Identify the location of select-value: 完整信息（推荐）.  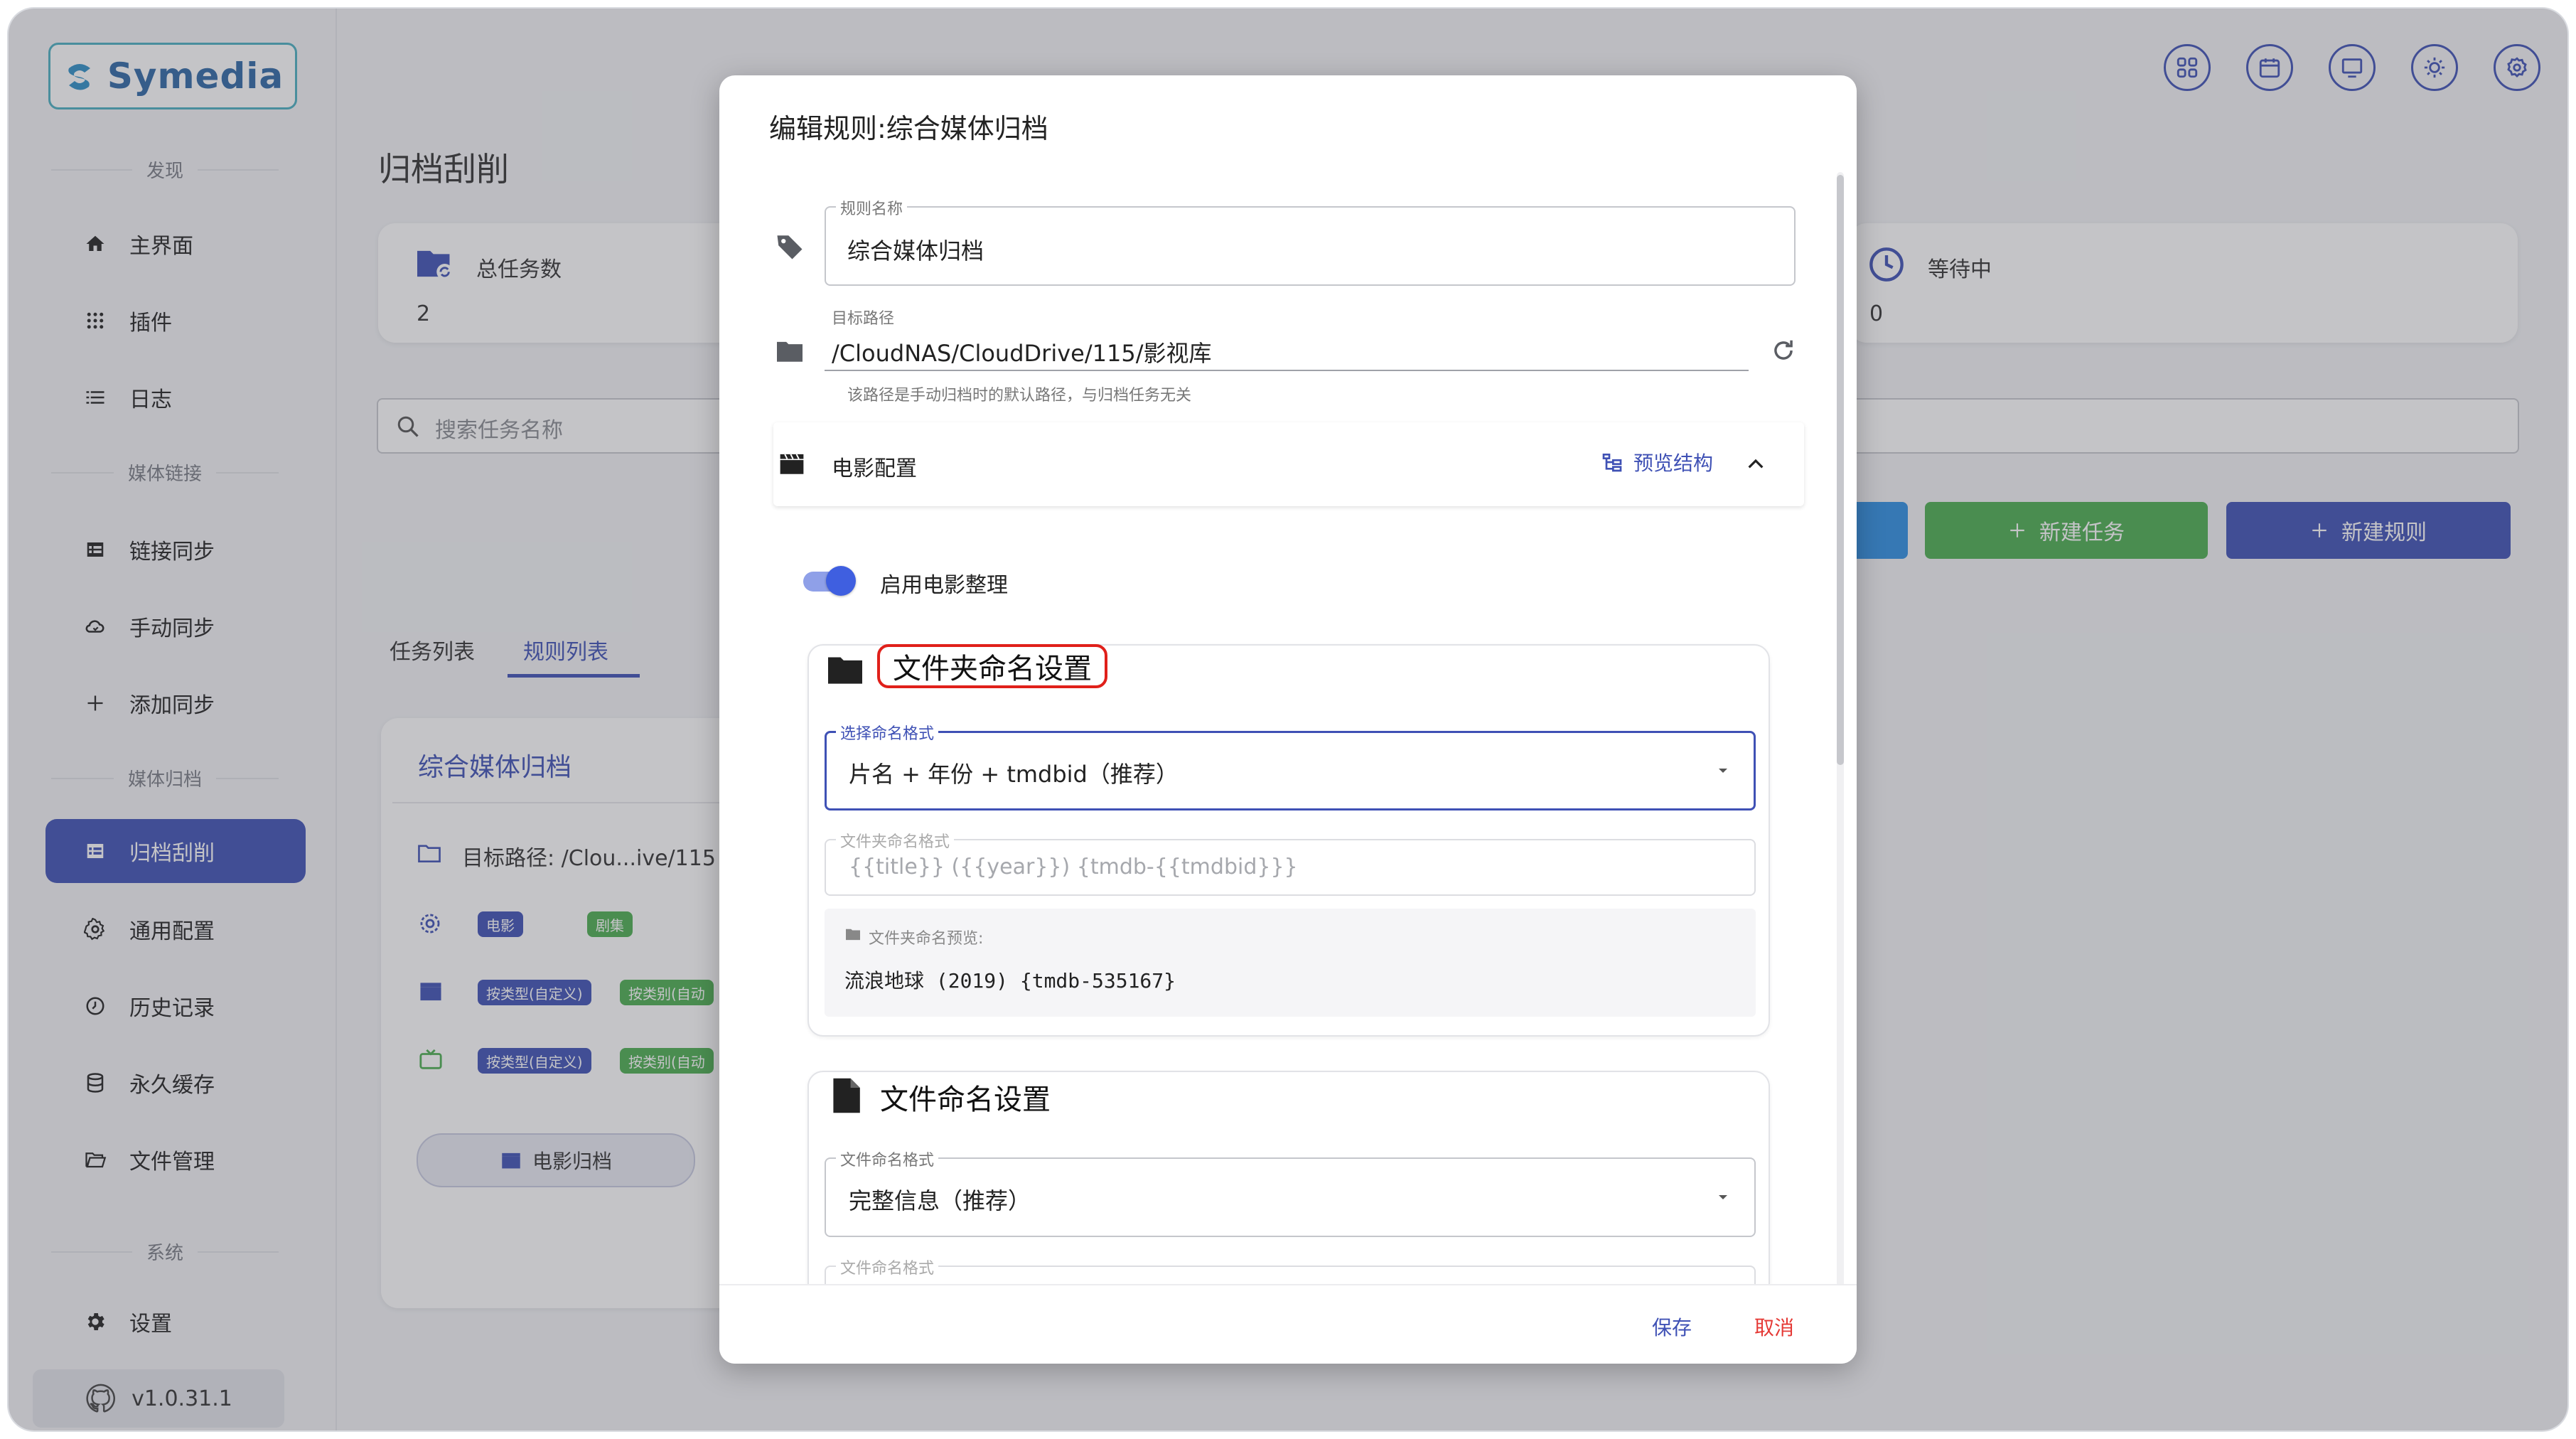
(940, 1200).